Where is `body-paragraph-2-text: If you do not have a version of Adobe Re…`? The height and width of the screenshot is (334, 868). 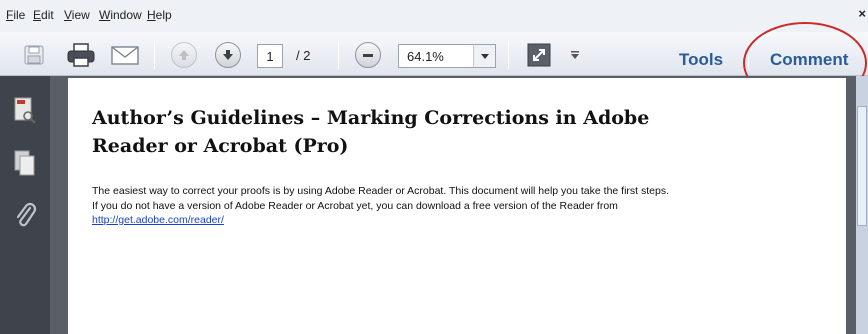 body-paragraph-2-text: If you do not have a version of Adobe Re… is located at coordinates (355, 205).